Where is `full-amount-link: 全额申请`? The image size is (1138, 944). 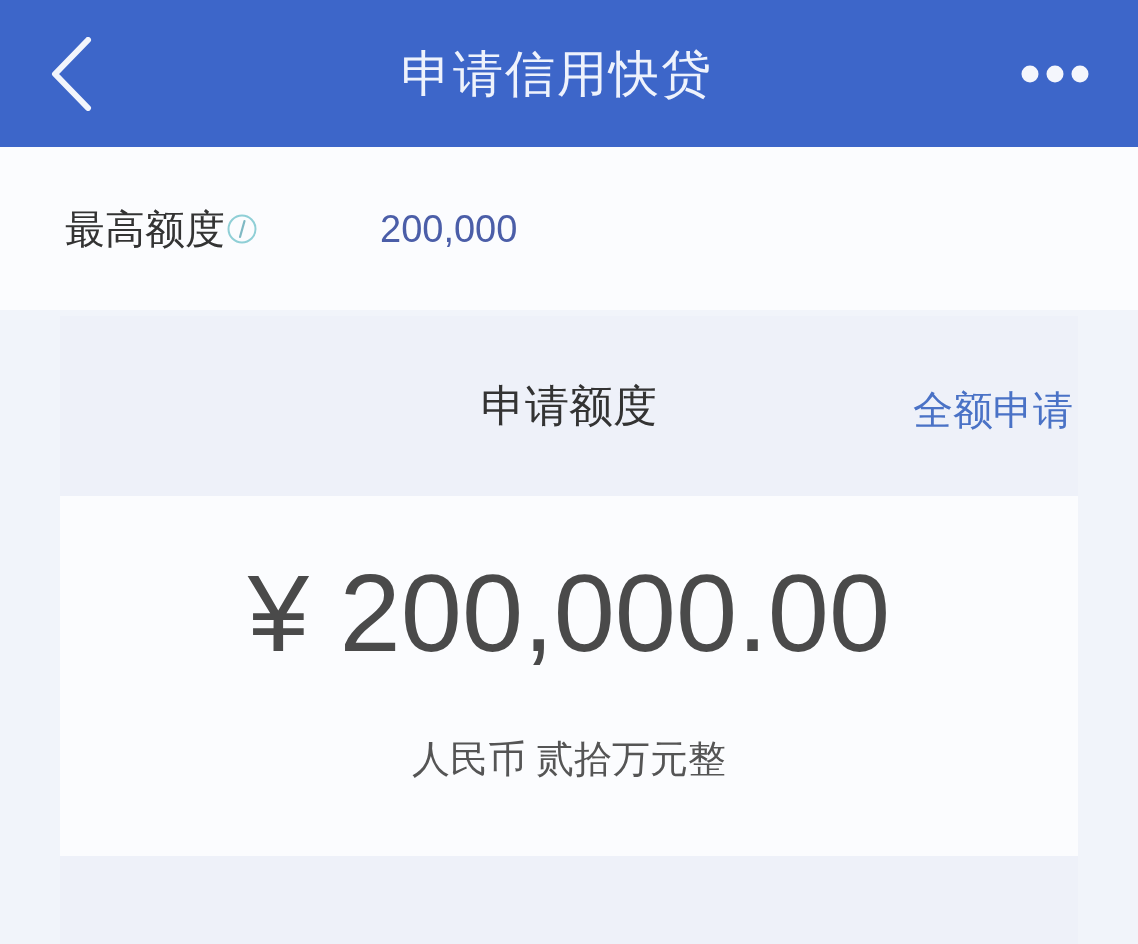 full-amount-link: 全额申请 is located at coordinates (993, 410).